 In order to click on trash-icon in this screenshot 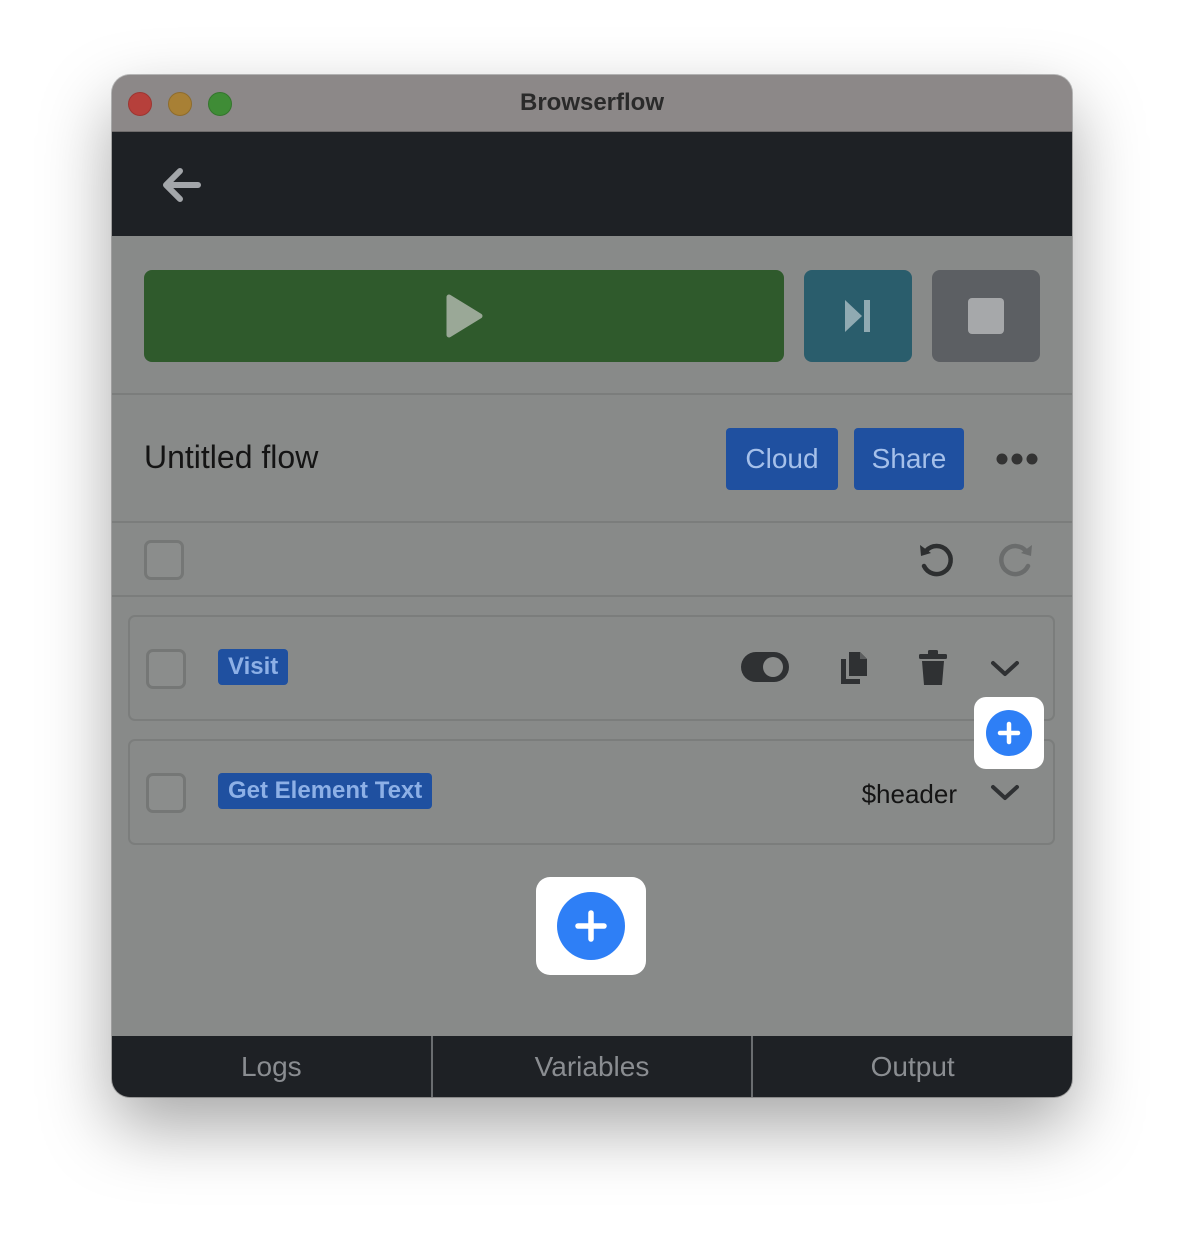, I will do `click(933, 667)`.